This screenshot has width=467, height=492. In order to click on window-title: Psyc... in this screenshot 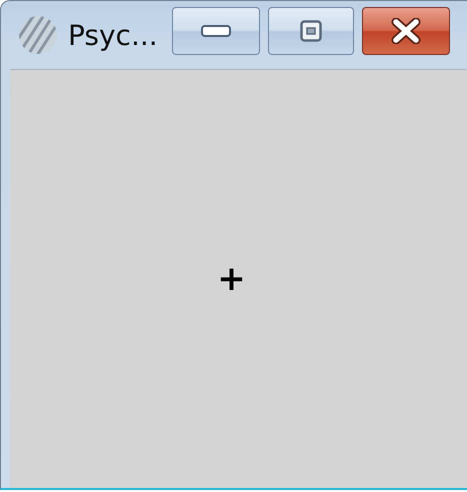, I will do `click(113, 35)`.